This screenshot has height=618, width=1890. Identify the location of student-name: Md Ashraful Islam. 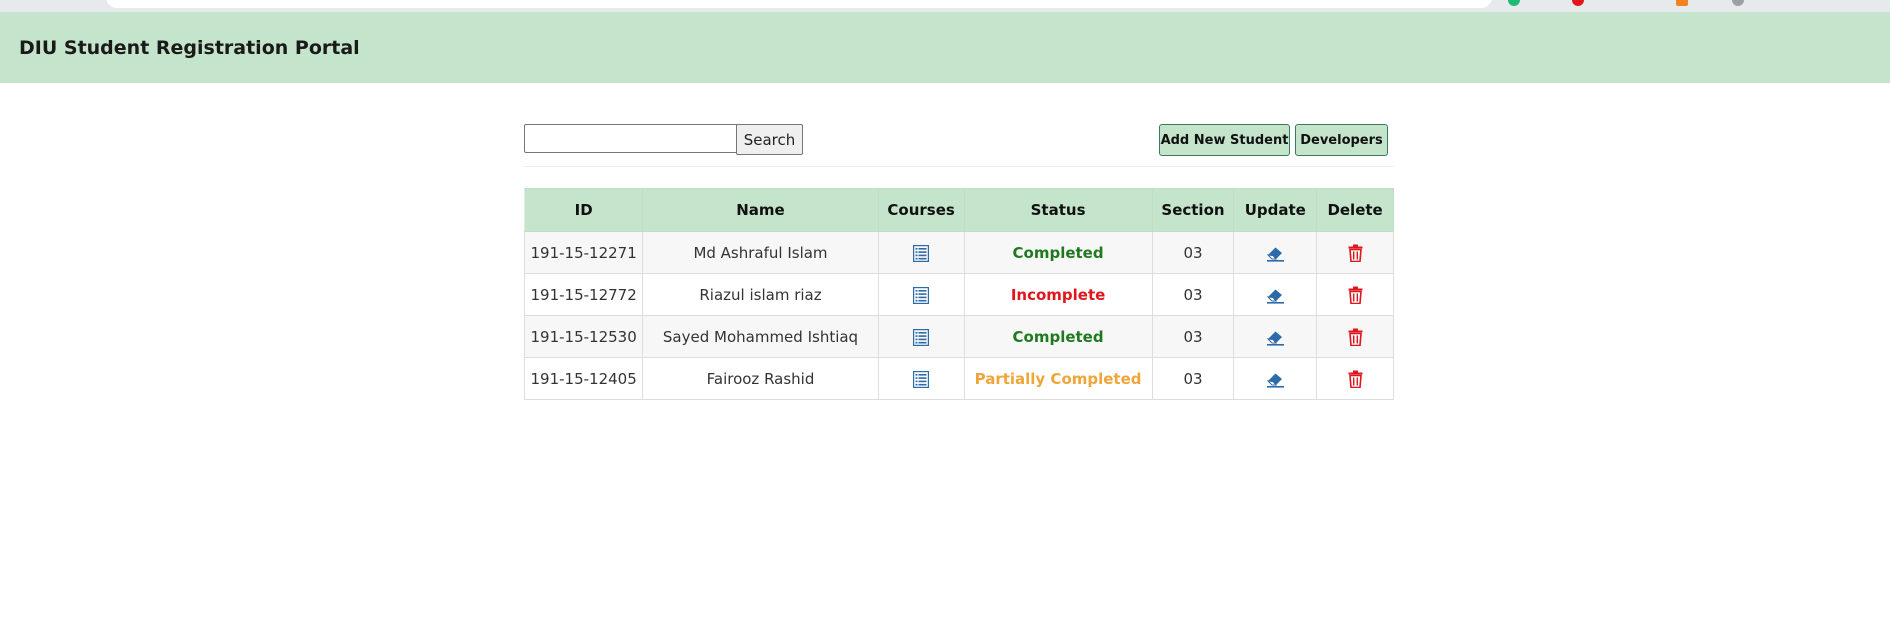
(760, 252).